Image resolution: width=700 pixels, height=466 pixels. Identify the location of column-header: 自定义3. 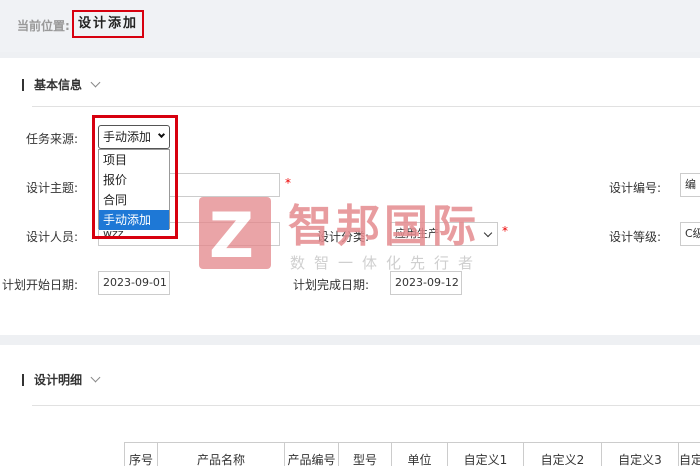
(640, 454).